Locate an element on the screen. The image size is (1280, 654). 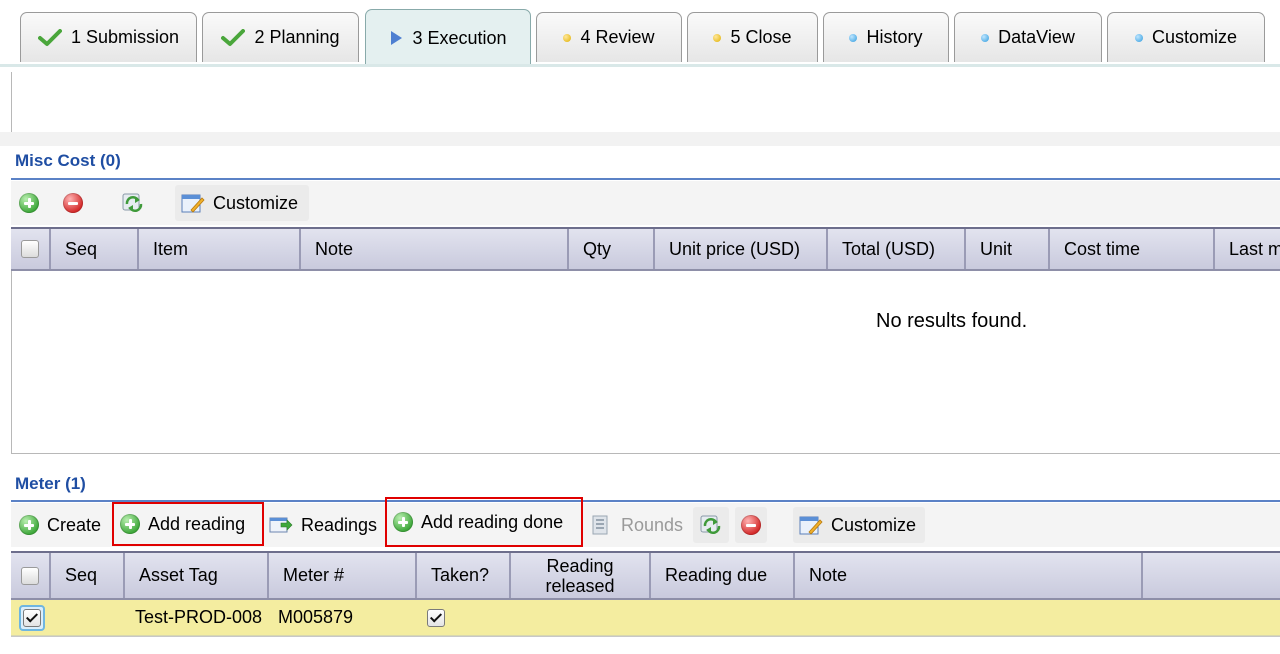
tab-review: 4 Review is located at coordinates (609, 37).